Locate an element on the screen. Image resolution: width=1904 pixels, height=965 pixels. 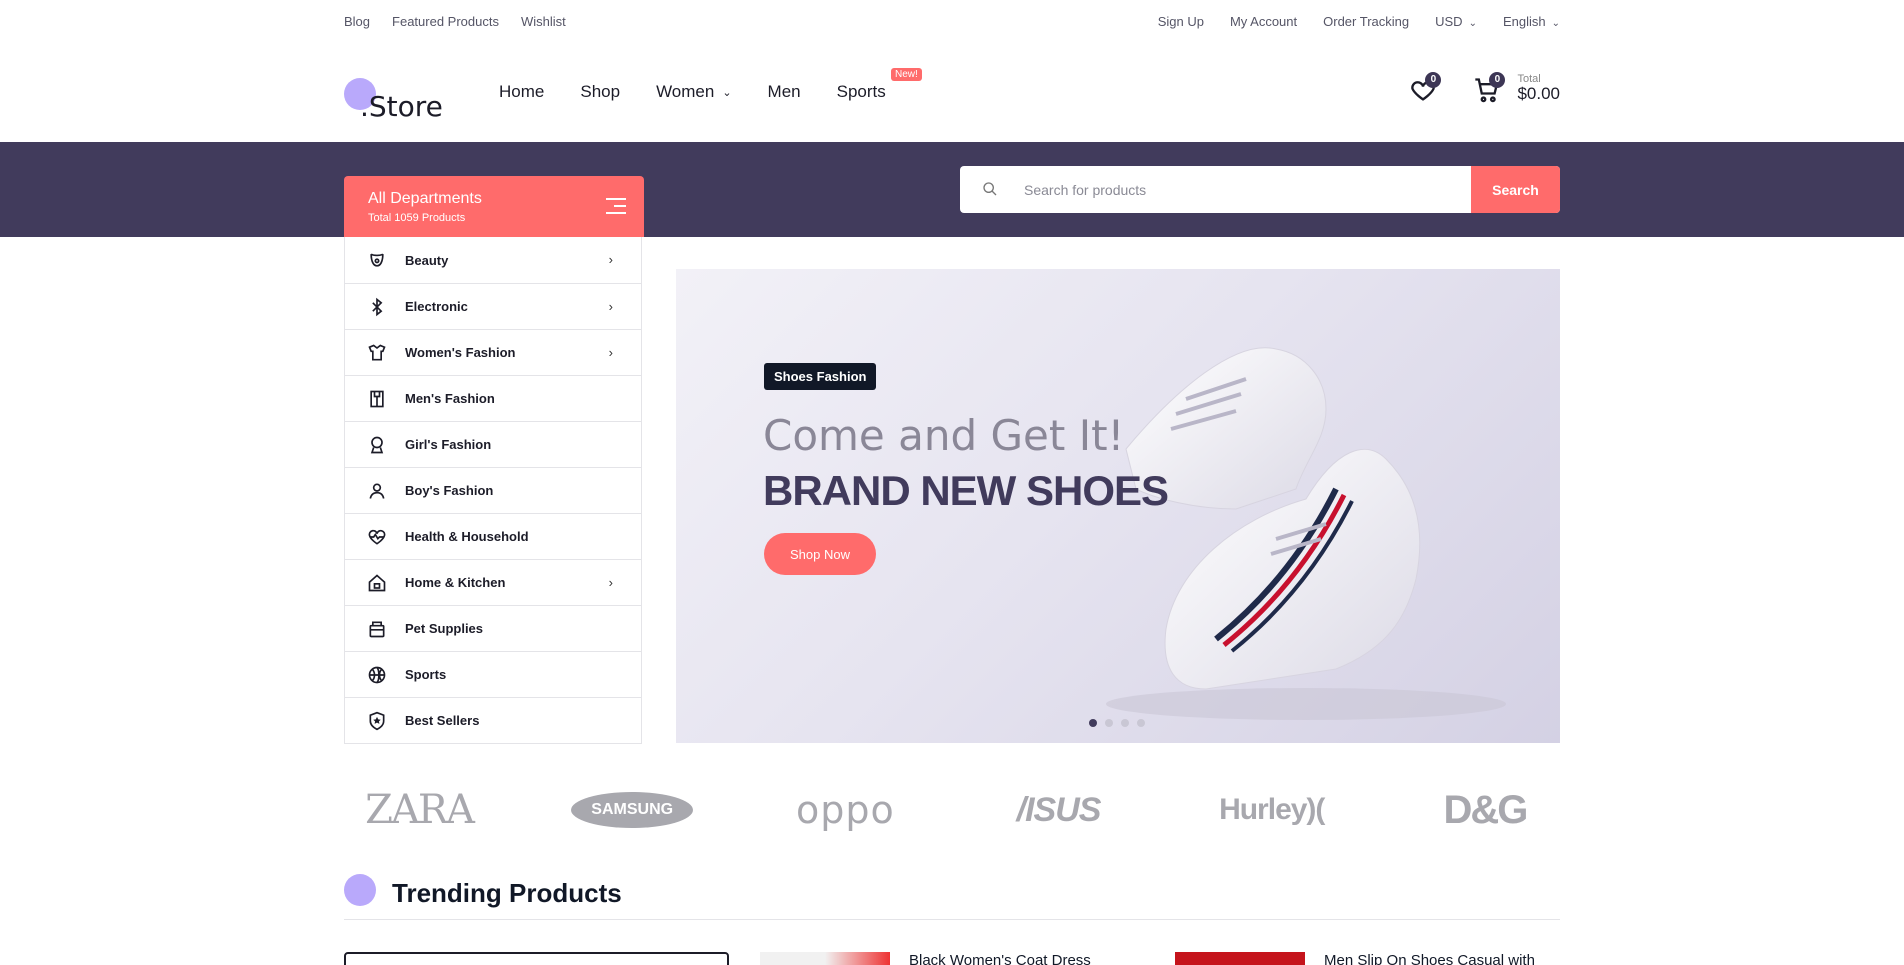
brand-logos: ZARA SAMSUNG oppo /ISUS Hurley)( D&G is located at coordinates (952, 810).